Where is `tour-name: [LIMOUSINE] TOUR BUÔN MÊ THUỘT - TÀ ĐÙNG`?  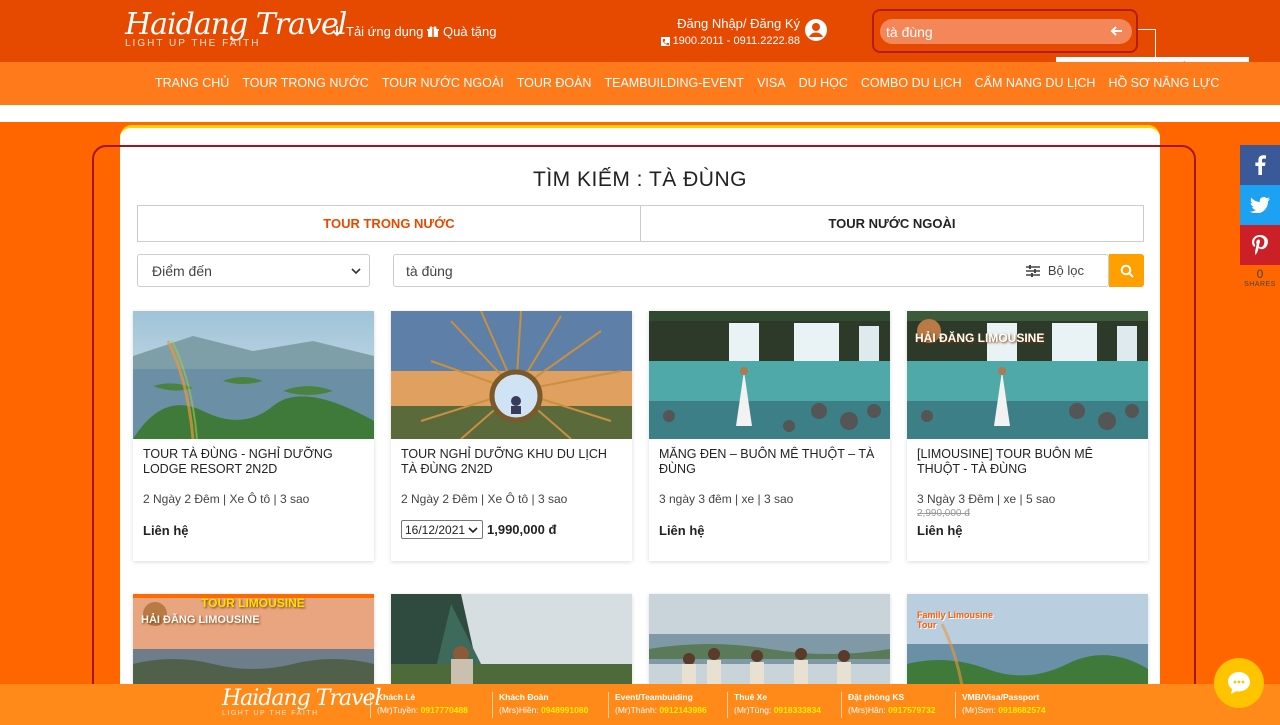
tour-name: [LIMOUSINE] TOUR BUÔN MÊ THUỘT - TÀ ĐÙNG is located at coordinates (1028, 462).